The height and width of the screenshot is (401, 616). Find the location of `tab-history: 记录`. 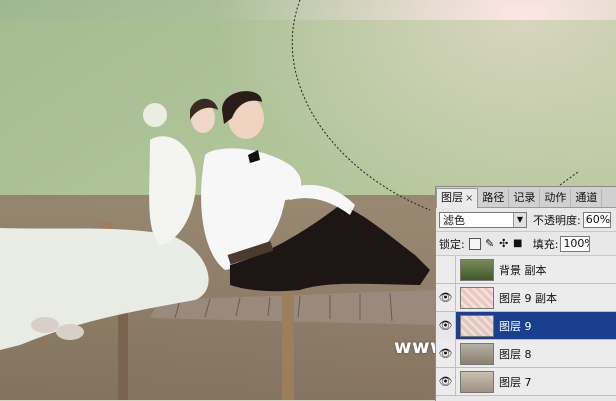

tab-history: 记录 is located at coordinates (525, 198).